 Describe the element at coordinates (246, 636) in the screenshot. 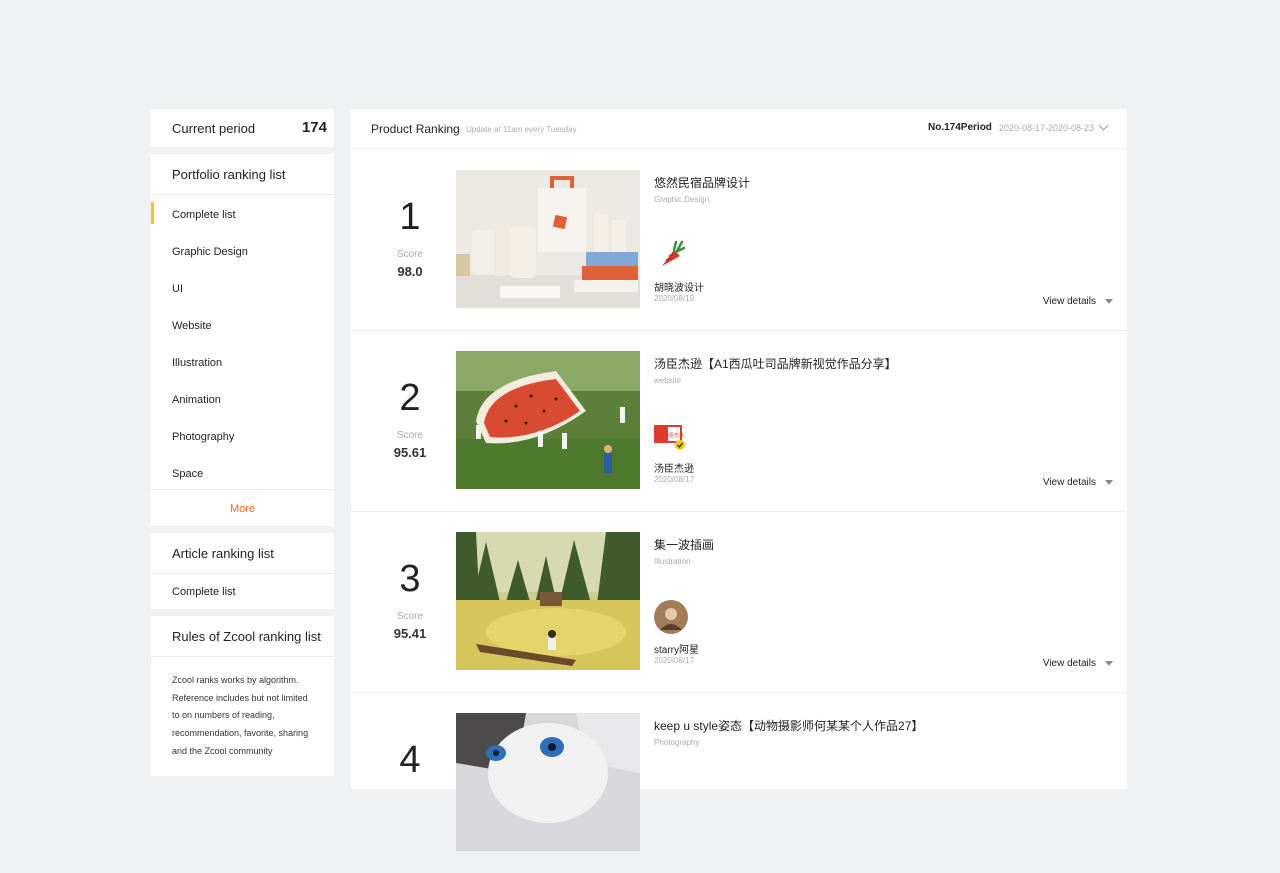

I see `rules-title: Rules of Zcool ranking list` at that location.